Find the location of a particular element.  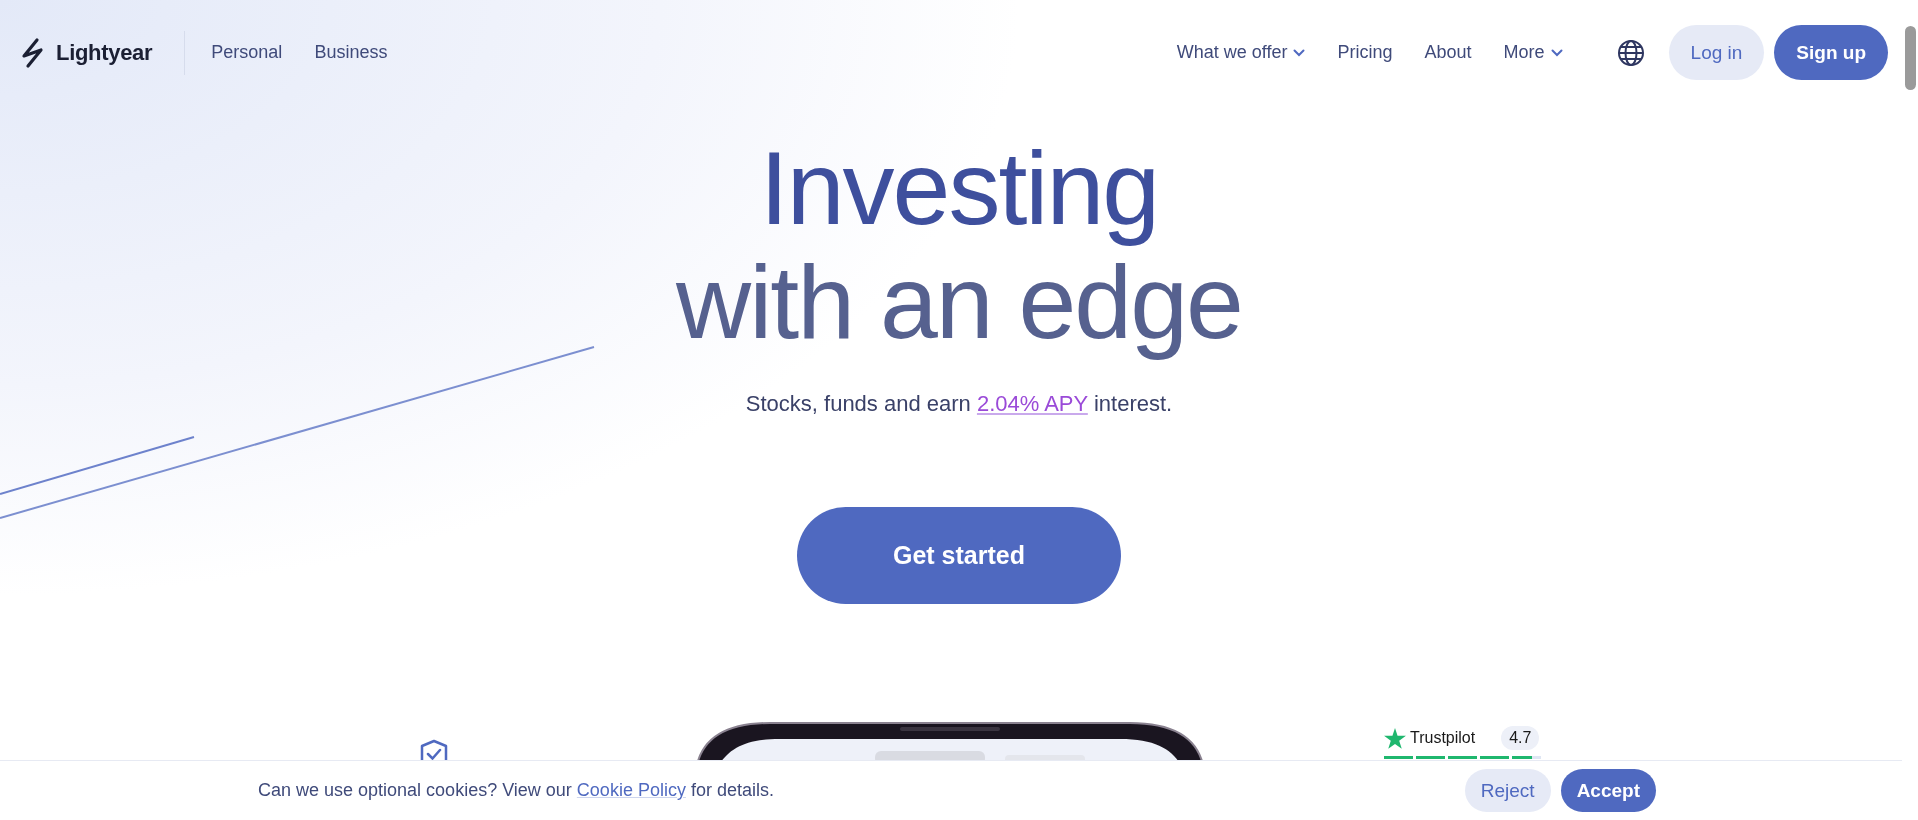

get-started-button: Get started is located at coordinates (959, 555).